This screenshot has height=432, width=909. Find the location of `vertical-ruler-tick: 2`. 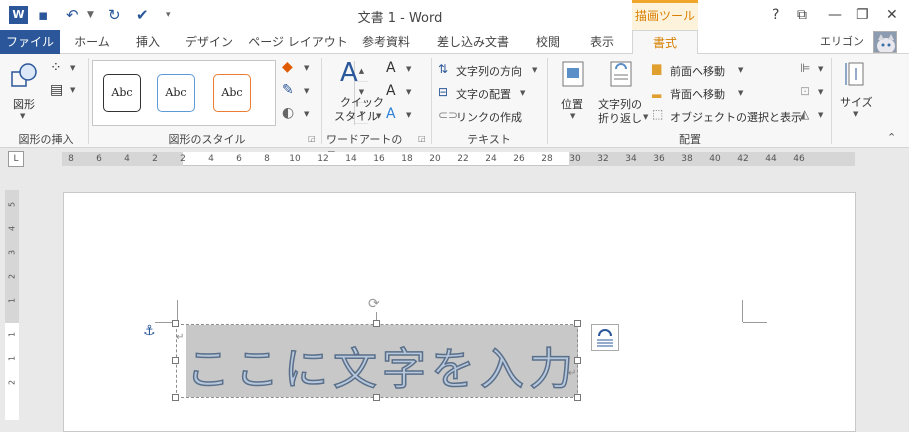

vertical-ruler-tick: 2 is located at coordinates (12, 382).